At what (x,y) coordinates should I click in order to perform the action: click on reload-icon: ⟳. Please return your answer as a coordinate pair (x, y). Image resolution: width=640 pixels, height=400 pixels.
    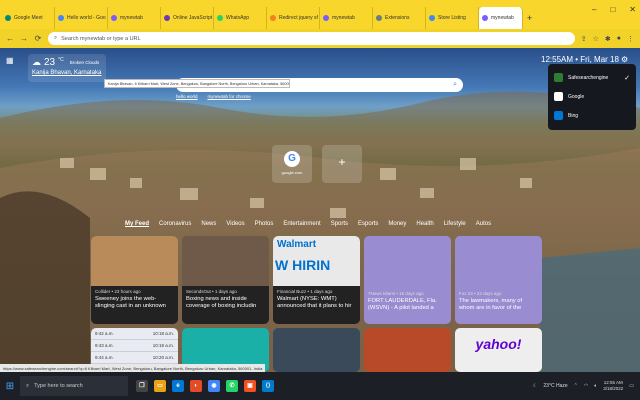
    Looking at the image, I should click on (38, 38).